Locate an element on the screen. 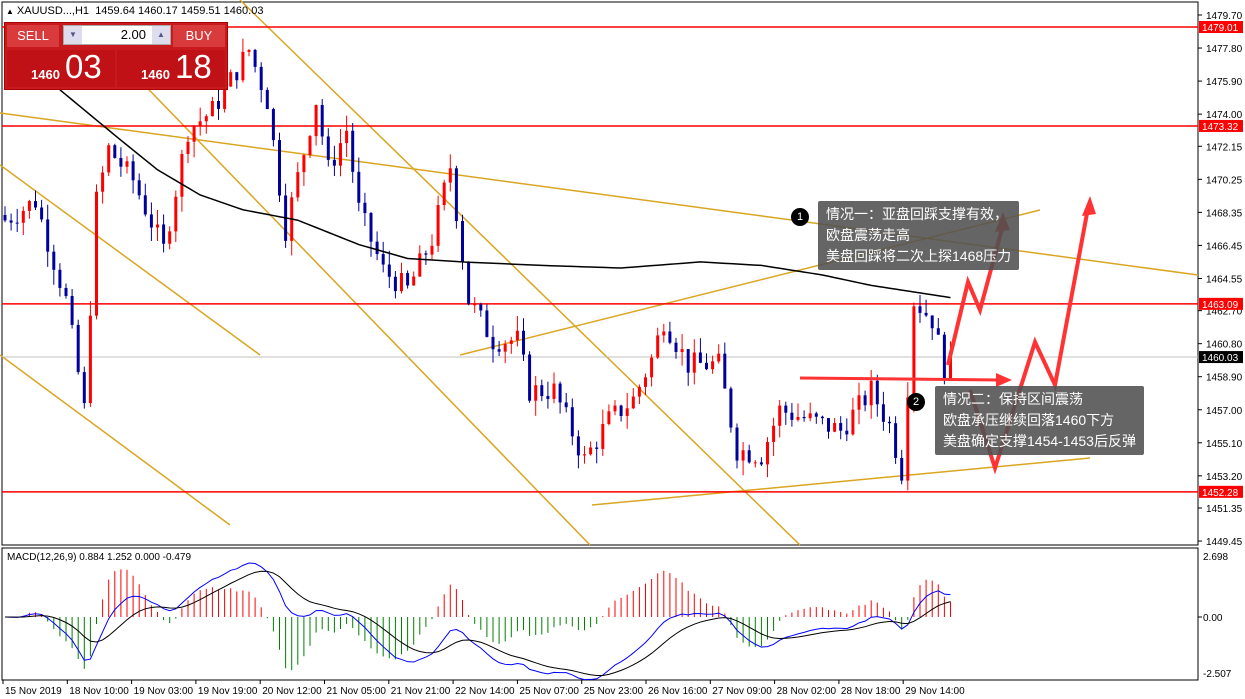 The image size is (1245, 699). time-tick-label: 20 Nov 12:00 is located at coordinates (292, 691).